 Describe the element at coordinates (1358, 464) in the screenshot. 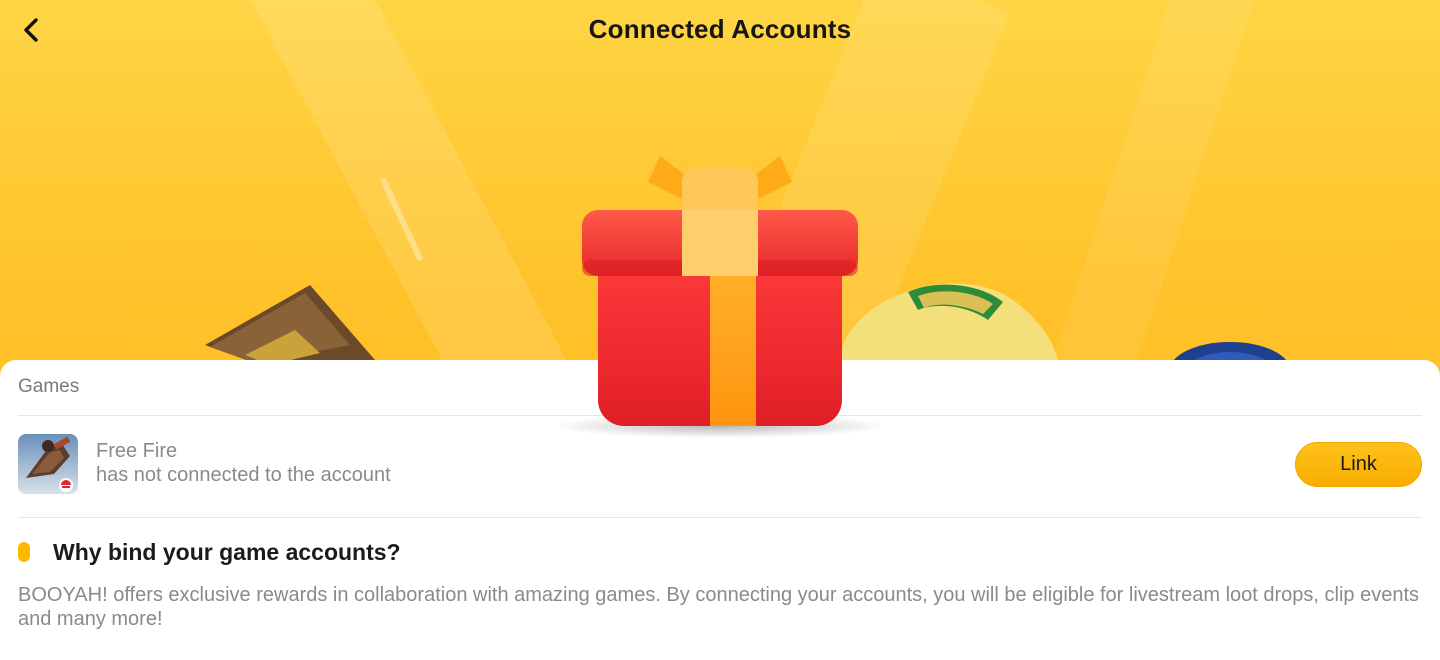

I see `link-button: Link` at that location.